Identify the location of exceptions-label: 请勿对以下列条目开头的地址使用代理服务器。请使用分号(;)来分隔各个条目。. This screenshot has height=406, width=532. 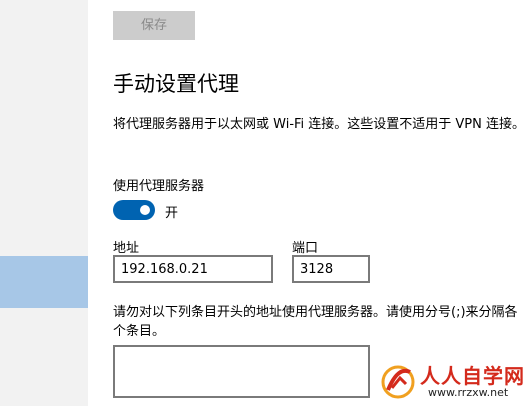
(315, 322).